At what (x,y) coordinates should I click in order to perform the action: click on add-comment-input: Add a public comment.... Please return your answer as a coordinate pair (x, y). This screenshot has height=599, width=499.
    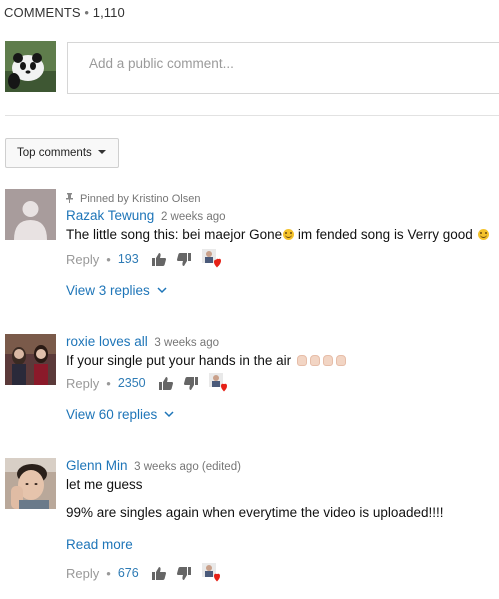
    Looking at the image, I should click on (283, 68).